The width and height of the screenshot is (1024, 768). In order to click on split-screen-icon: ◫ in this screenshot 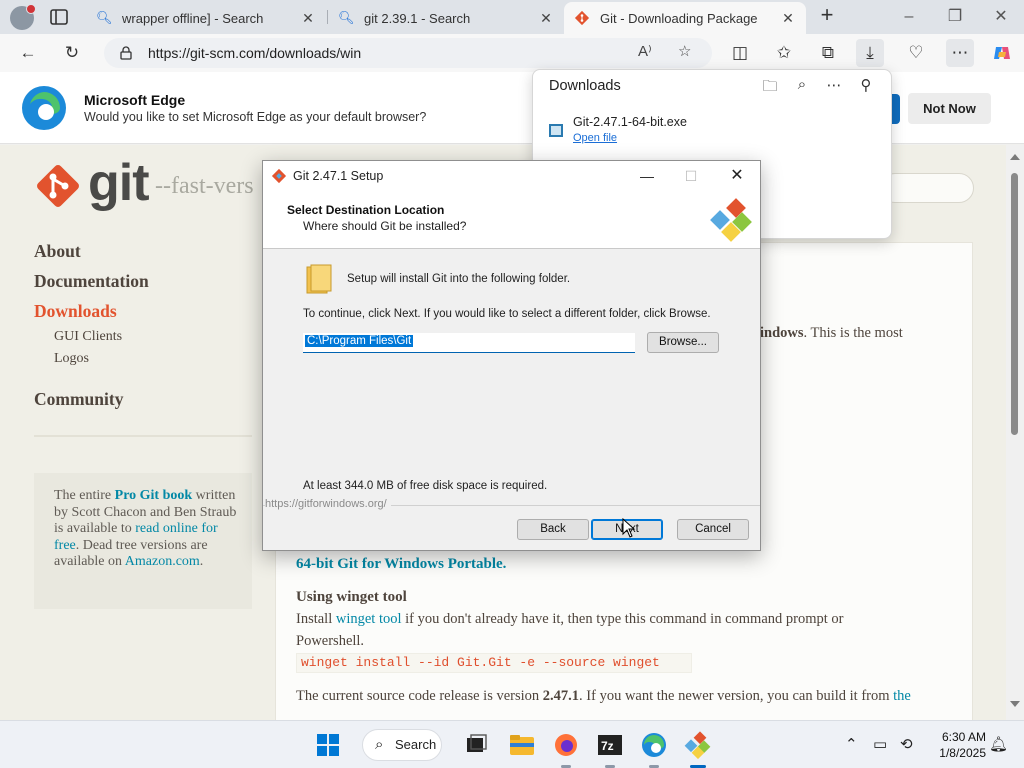, I will do `click(740, 53)`.